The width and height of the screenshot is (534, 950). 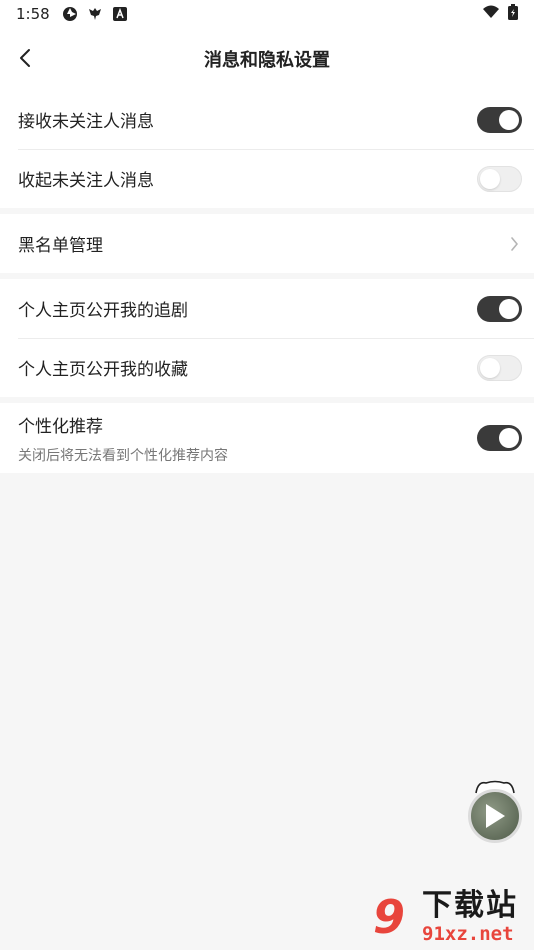 I want to click on aperture-icon, so click(x=70, y=14).